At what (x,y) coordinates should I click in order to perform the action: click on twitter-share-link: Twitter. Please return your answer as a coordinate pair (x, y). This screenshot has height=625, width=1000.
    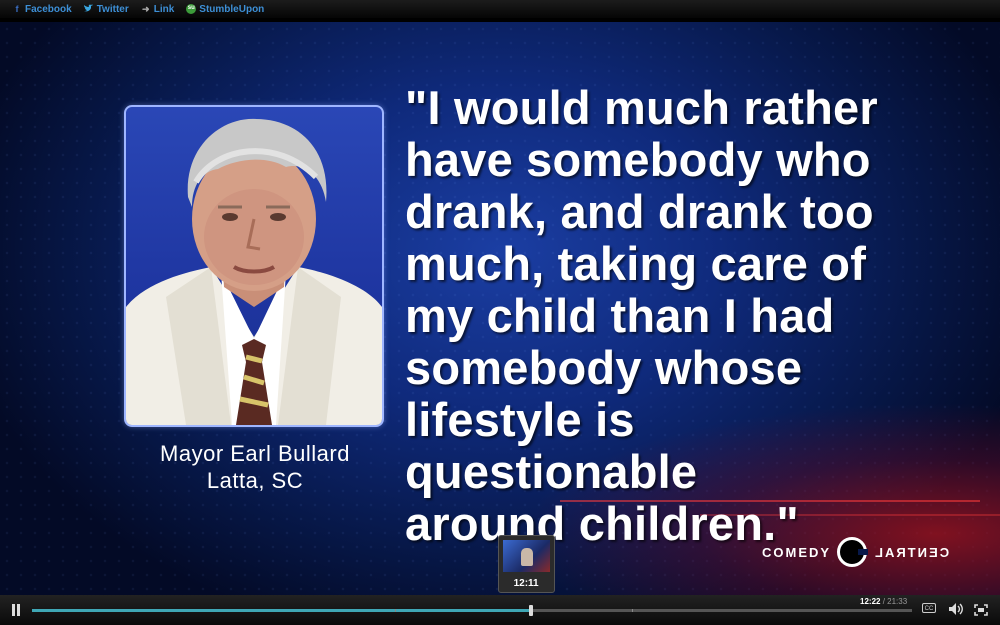
    Looking at the image, I should click on (106, 9).